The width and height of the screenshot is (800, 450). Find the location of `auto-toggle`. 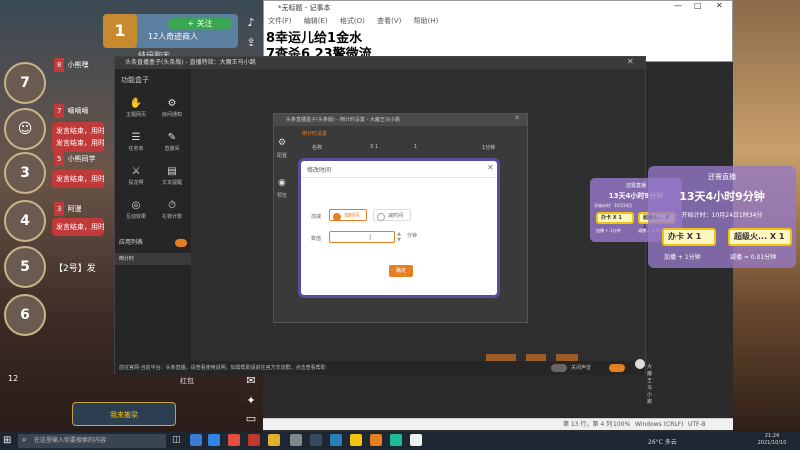

auto-toggle is located at coordinates (559, 368).